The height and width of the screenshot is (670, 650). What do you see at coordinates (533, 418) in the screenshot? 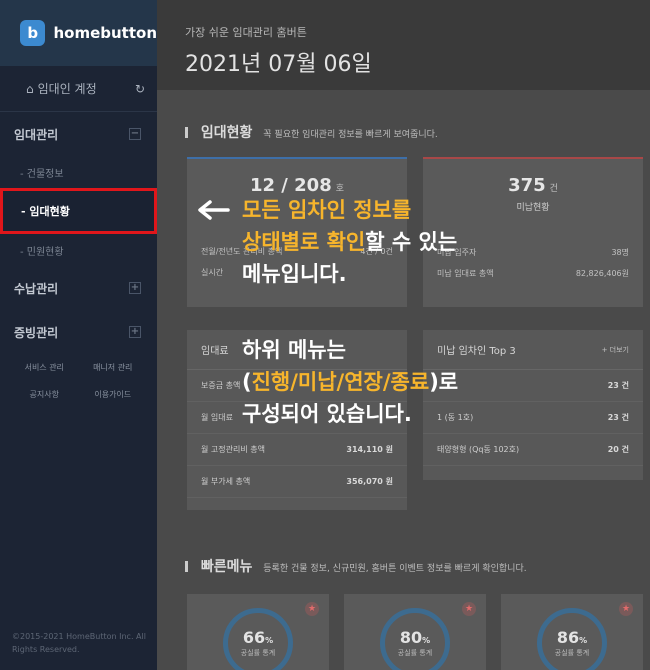
I see `table-row: 1 (동 1호) 23 건` at bounding box center [533, 418].